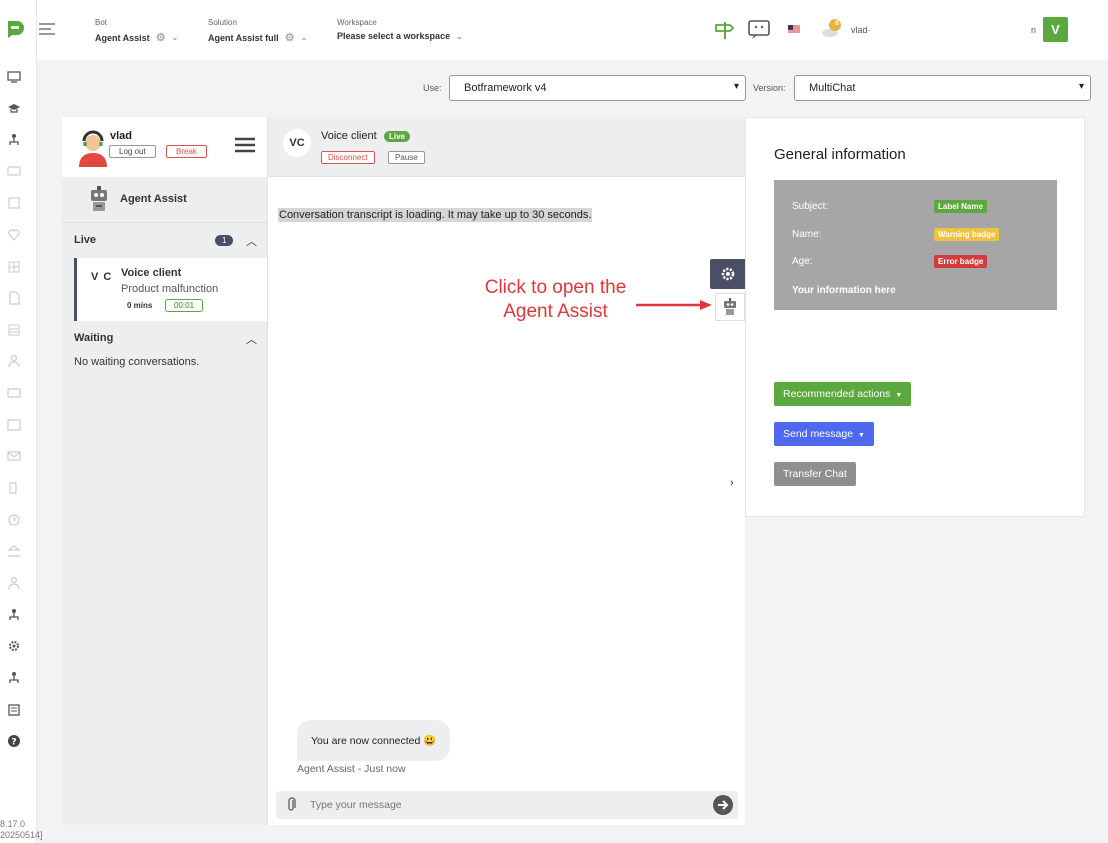 The height and width of the screenshot is (843, 1108). What do you see at coordinates (374, 740) in the screenshot?
I see `chat-message-bubble: You are now connected 😃` at bounding box center [374, 740].